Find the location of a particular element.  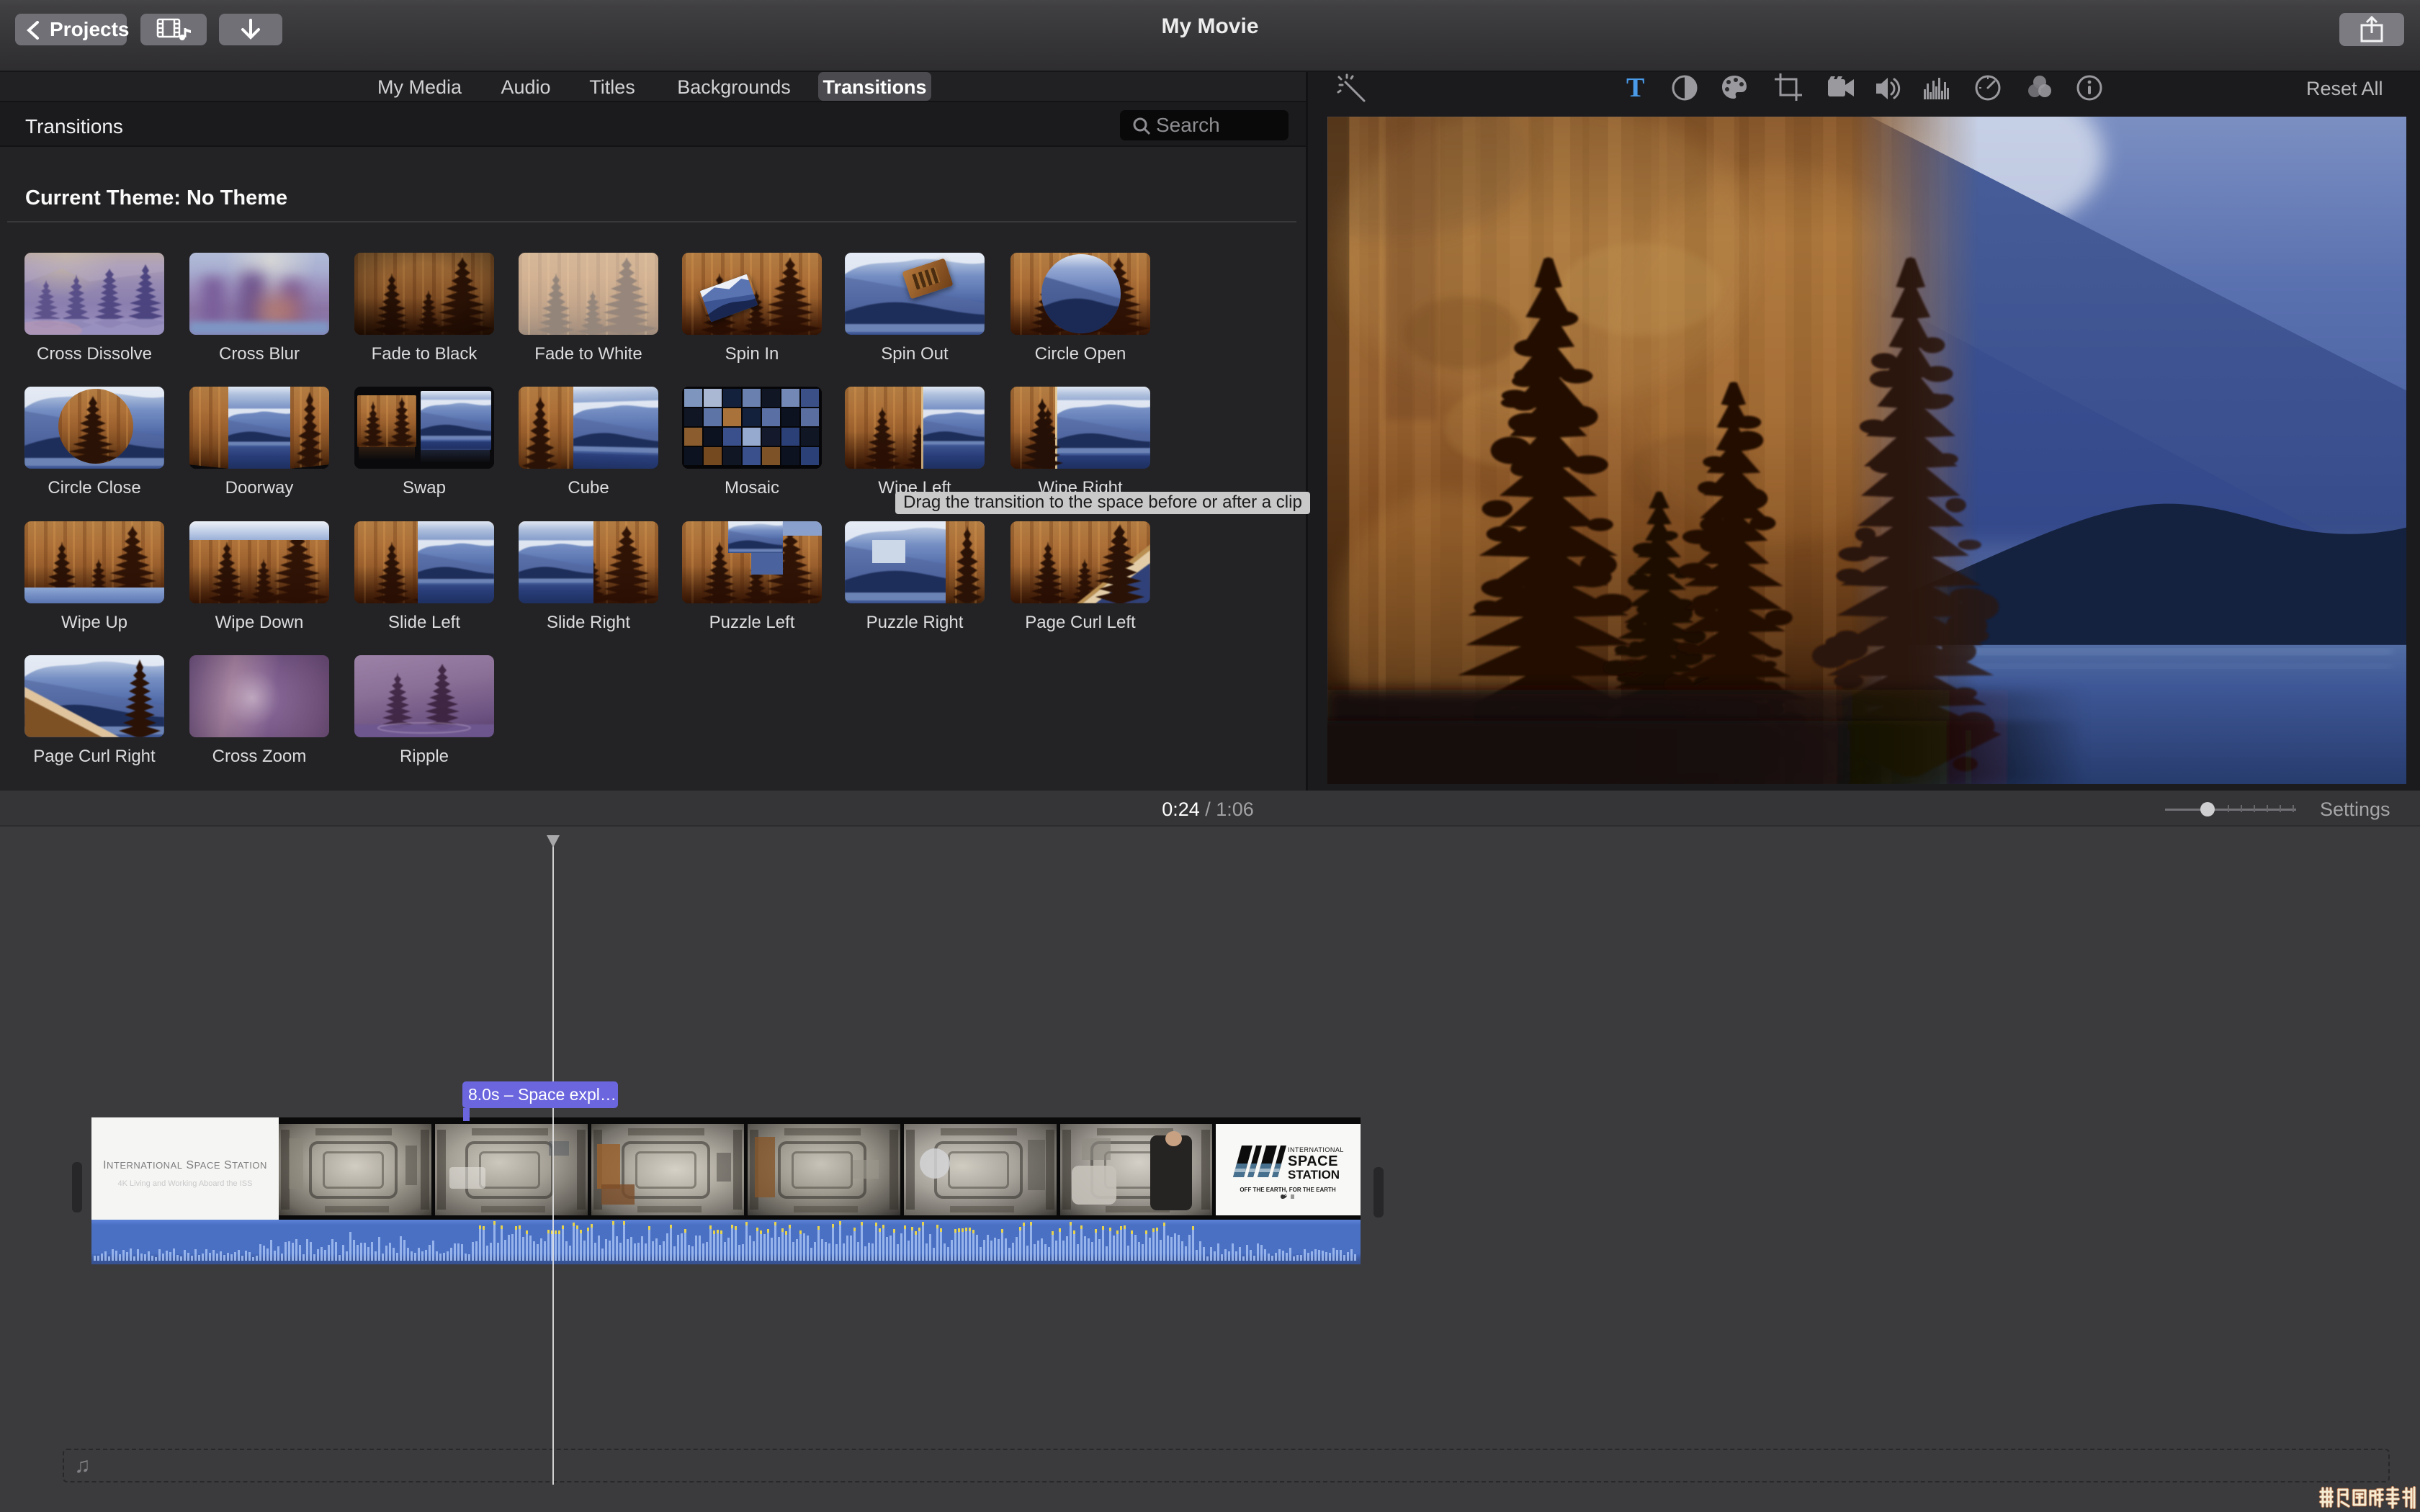

svg-text: STATION is located at coordinates (1314, 1175).